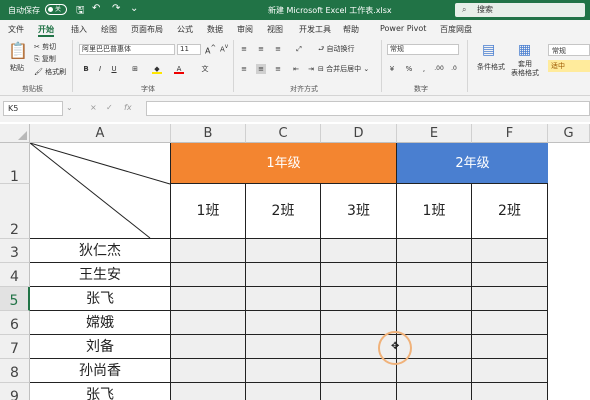 The image size is (590, 400). Describe the element at coordinates (454, 69) in the screenshot. I see `decrease-decimal-icon: .0` at that location.